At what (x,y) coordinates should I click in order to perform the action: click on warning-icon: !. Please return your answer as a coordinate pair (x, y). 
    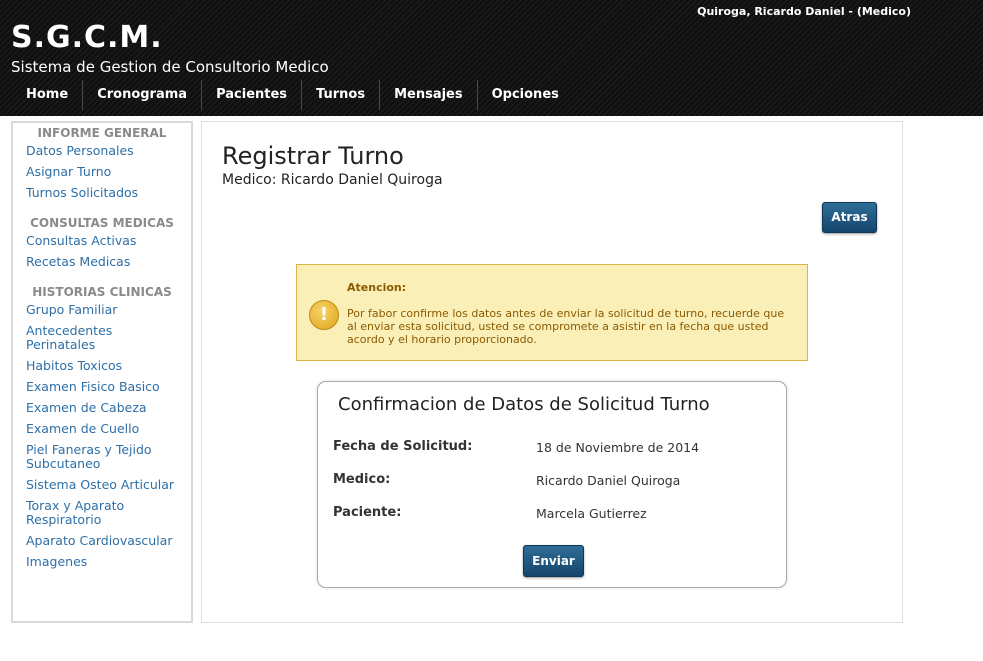
    Looking at the image, I should click on (324, 315).